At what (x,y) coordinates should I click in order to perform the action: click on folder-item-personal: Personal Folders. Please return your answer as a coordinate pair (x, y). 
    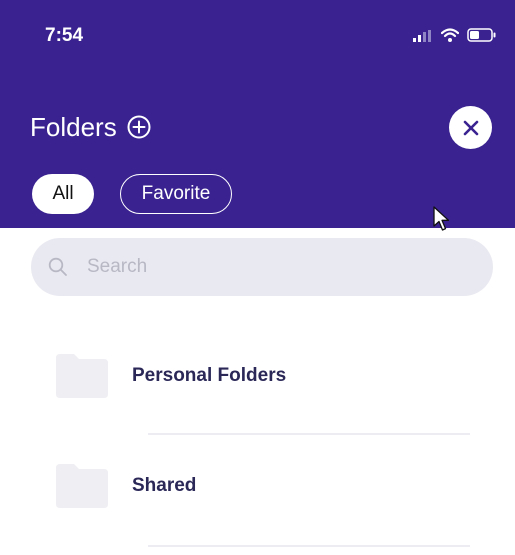
    Looking at the image, I should click on (266, 376).